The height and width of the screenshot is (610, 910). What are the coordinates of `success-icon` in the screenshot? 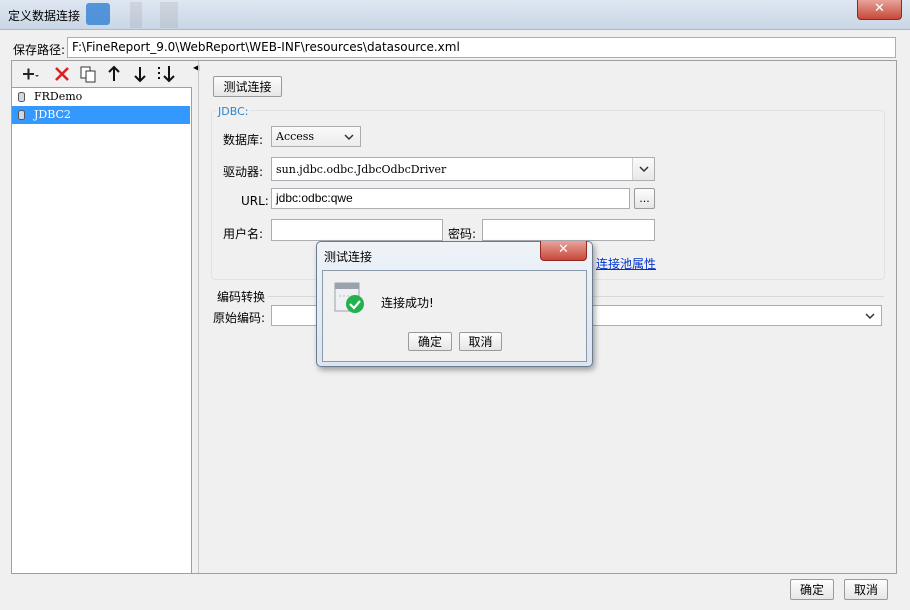 It's located at (350, 298).